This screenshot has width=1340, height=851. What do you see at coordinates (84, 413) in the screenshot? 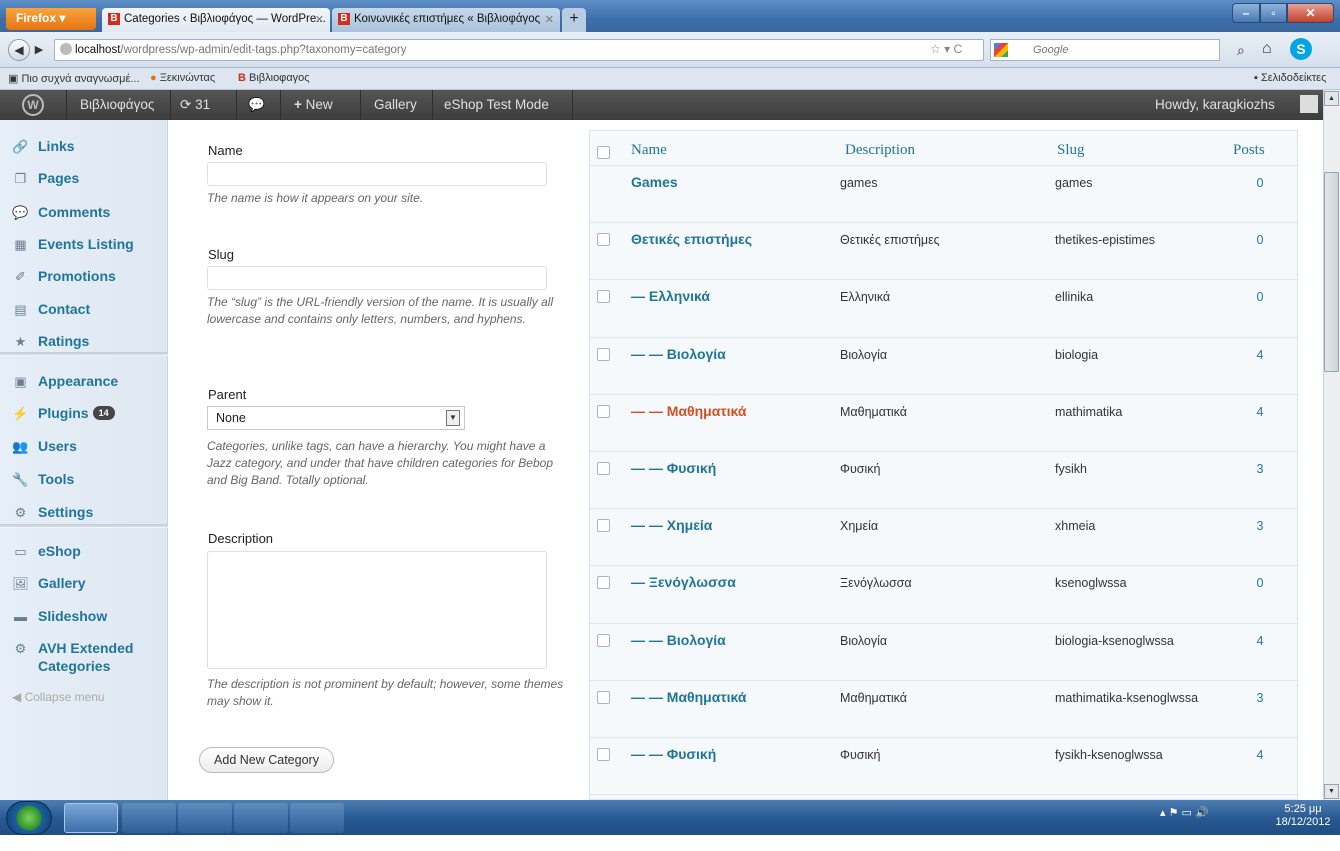
I see `sidebar-item-plugins: ⚡ Plugins 14` at bounding box center [84, 413].